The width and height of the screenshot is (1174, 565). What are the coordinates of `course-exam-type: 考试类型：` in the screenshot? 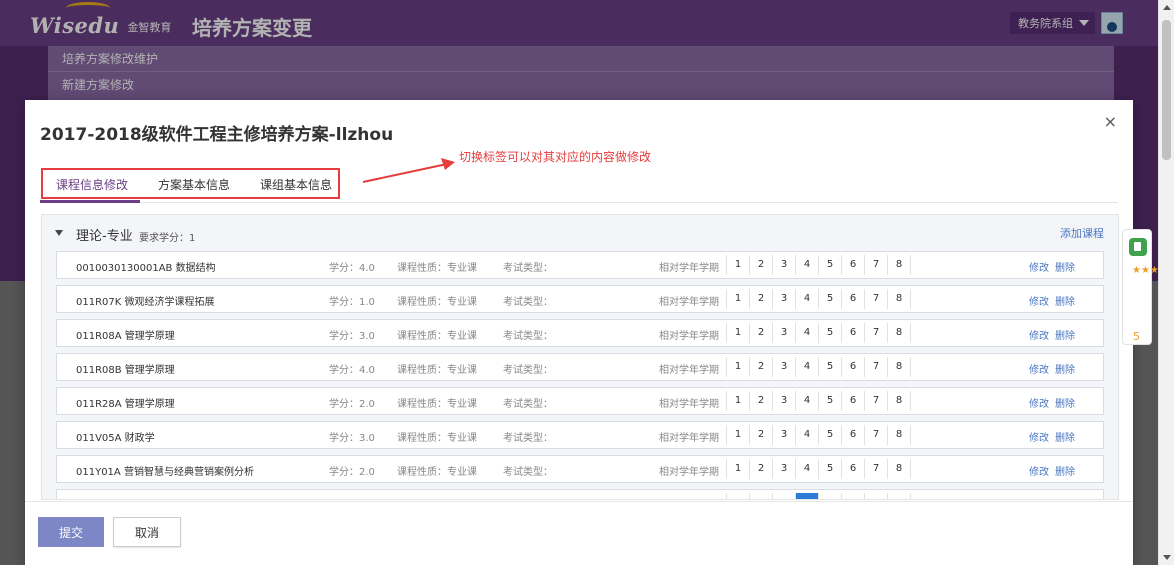 It's located at (528, 404).